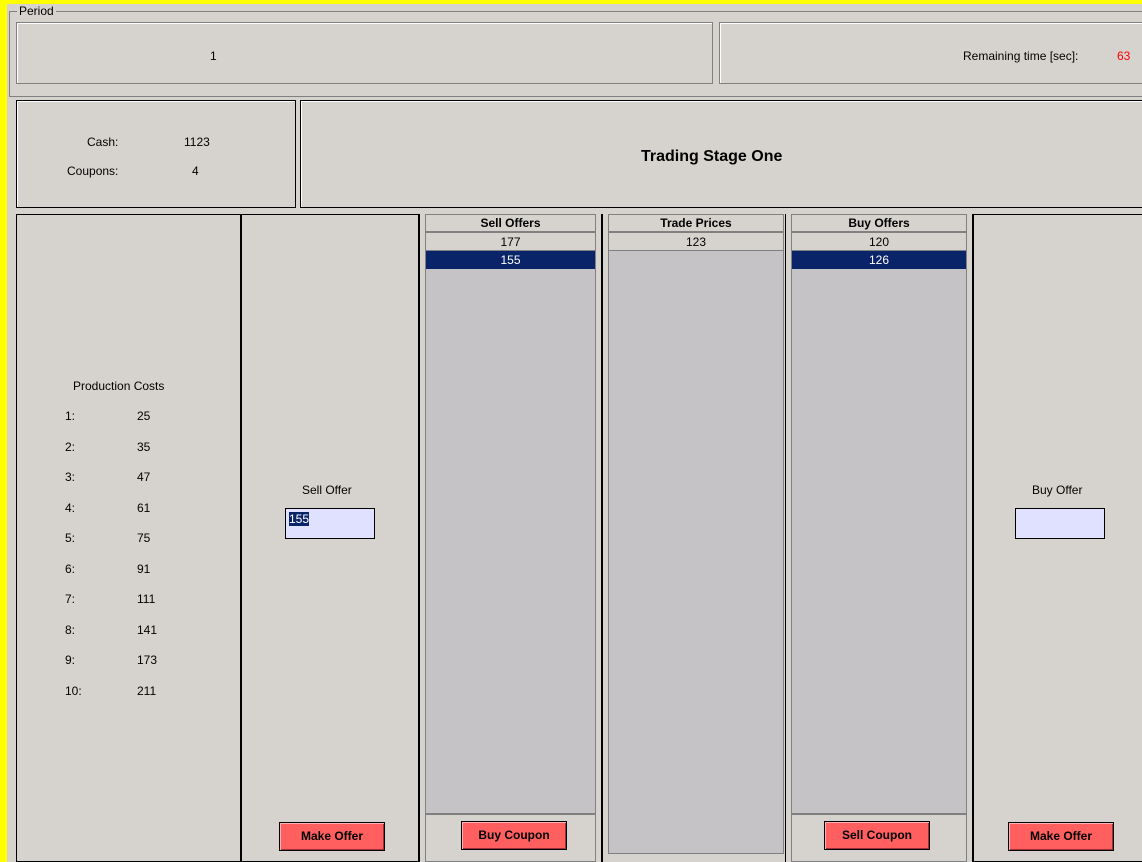 Image resolution: width=1142 pixels, height=862 pixels. I want to click on production-cost-row: 7: 111, so click(127, 600).